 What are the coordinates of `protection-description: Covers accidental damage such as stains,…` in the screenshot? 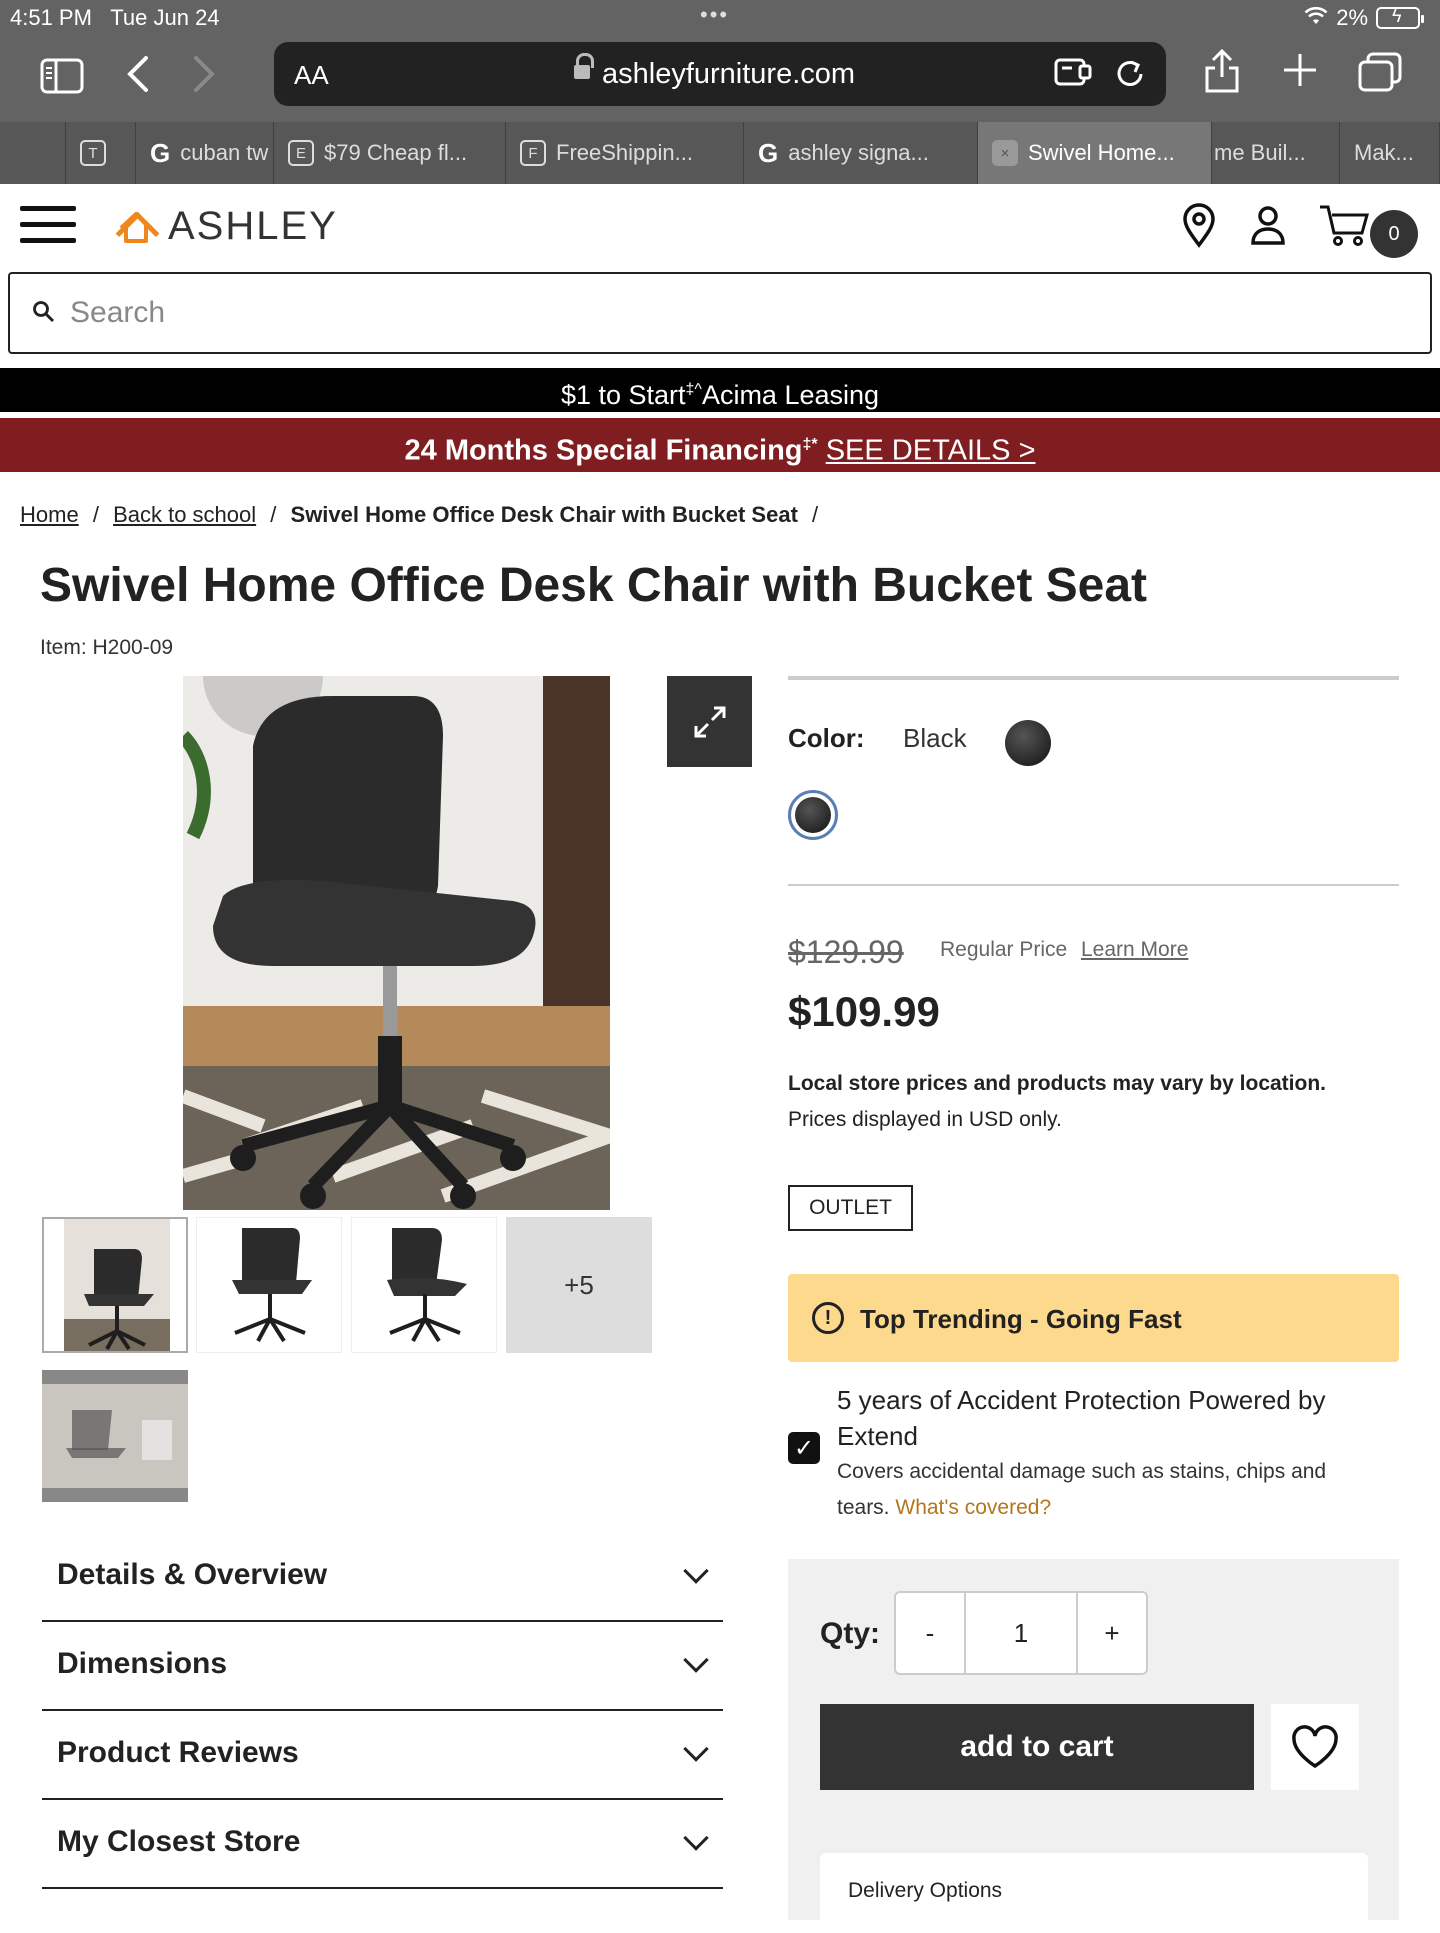 It's located at (1082, 1489).